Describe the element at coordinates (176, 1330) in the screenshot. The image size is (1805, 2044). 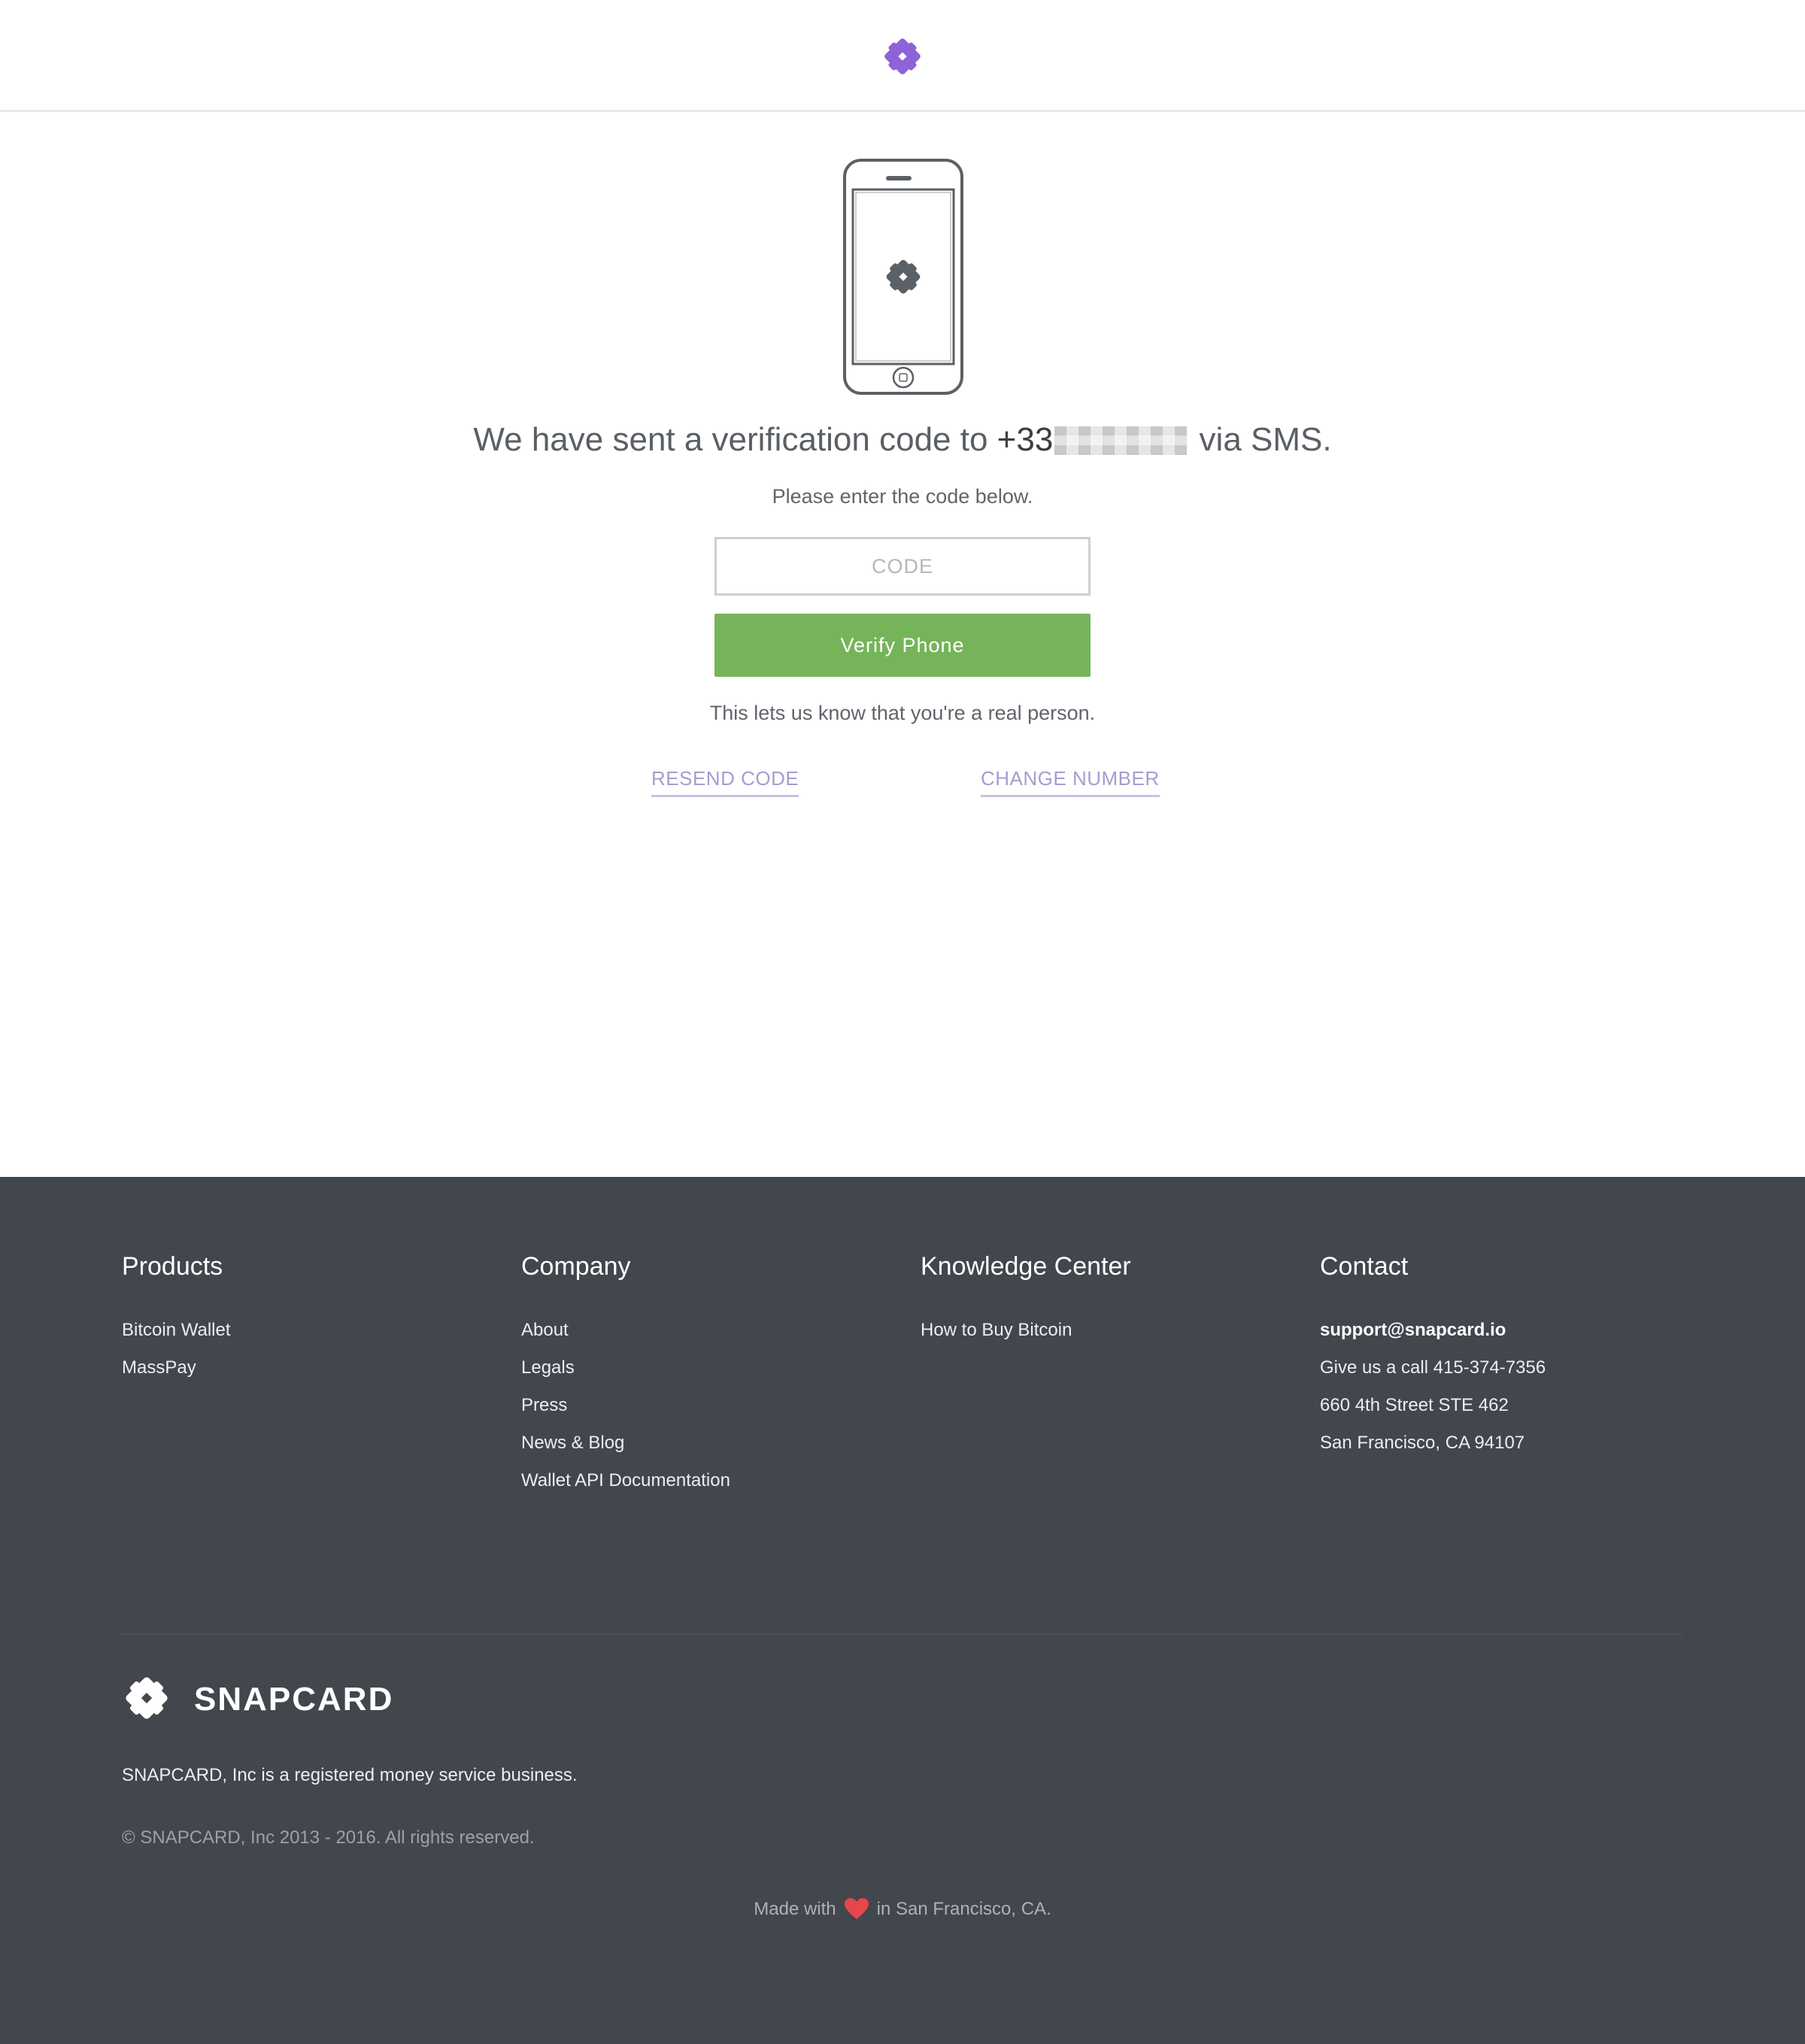
I see `footer-link-bitcoin-wallet: Bitcoin Wallet` at that location.